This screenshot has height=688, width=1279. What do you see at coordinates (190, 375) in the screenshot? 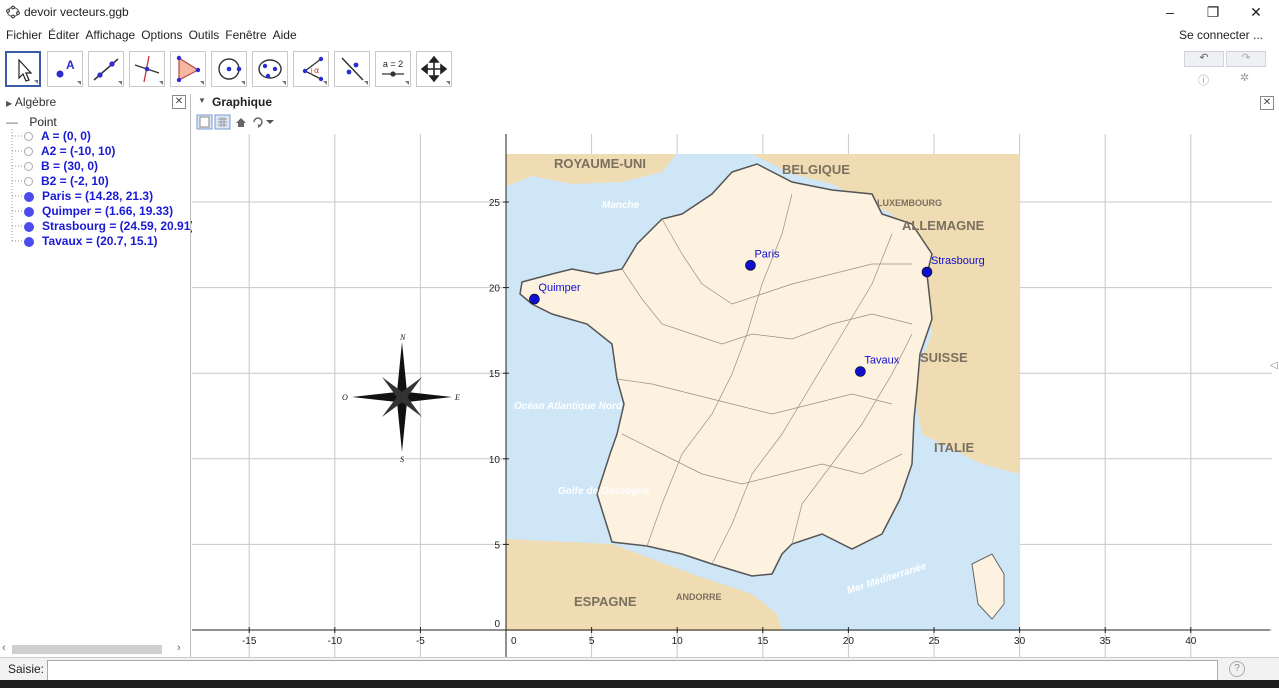
I see `panel-divider` at bounding box center [190, 375].